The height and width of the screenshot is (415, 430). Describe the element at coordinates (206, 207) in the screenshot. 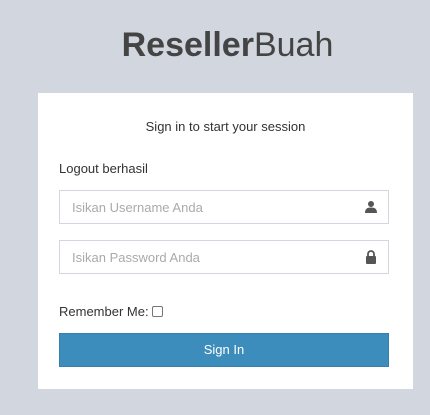

I see `username-input` at that location.